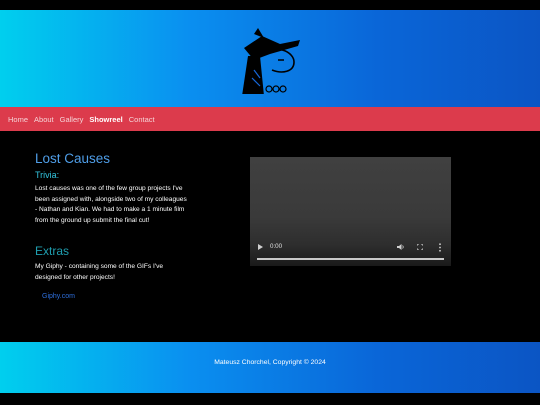  Describe the element at coordinates (105, 119) in the screenshot. I see `nav-showreel: Showreel` at that location.